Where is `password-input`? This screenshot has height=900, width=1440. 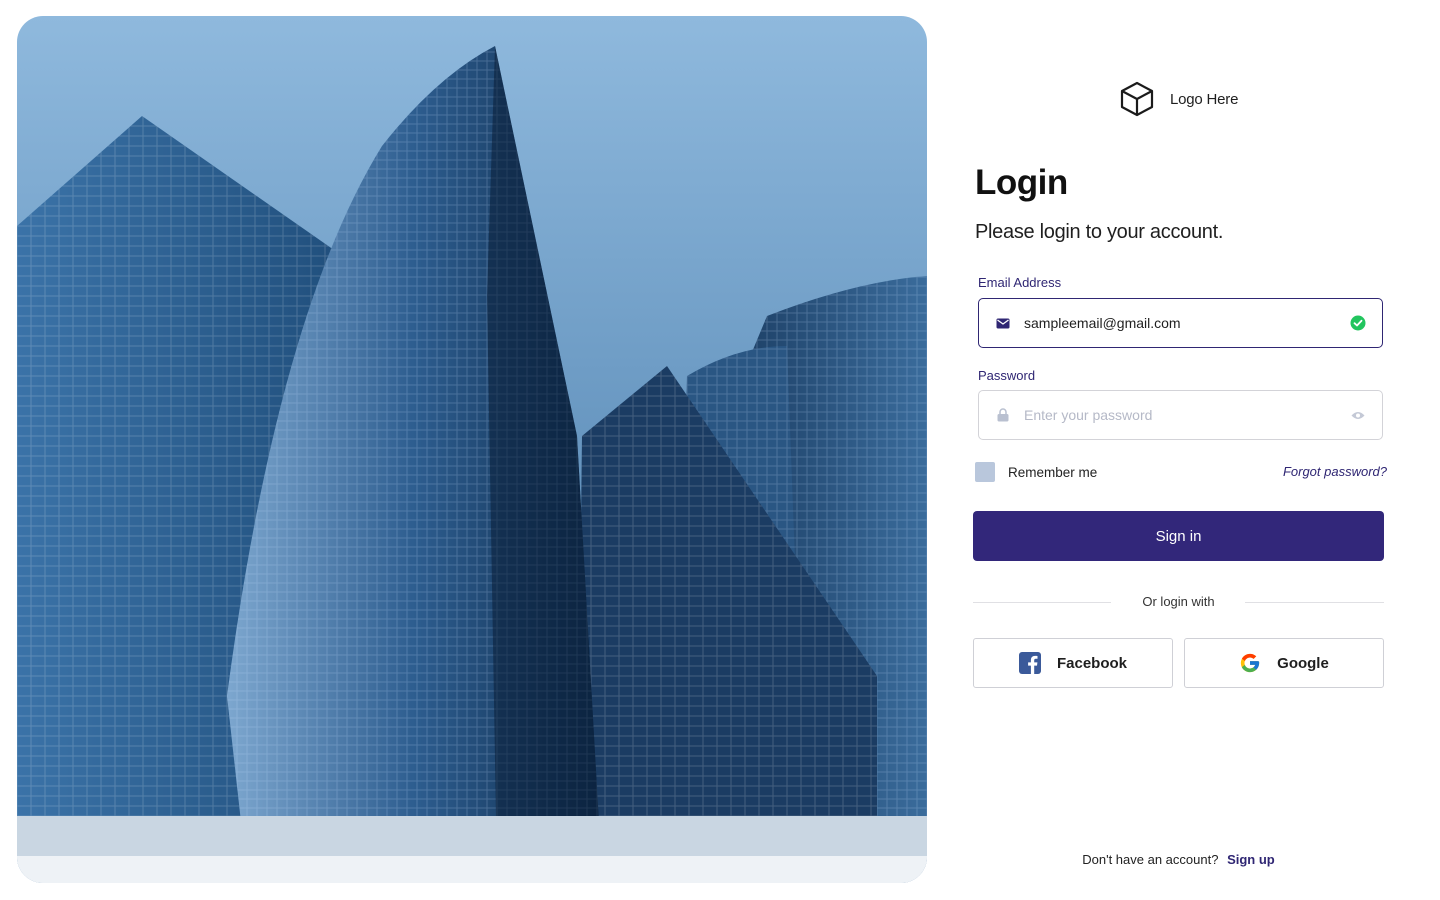 password-input is located at coordinates (1186, 415).